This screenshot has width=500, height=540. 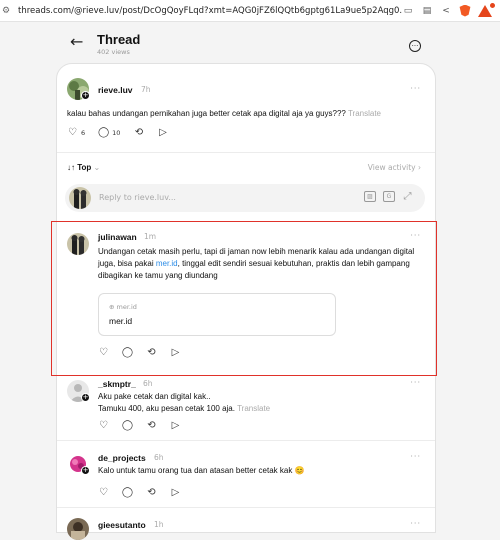 I want to click on post-actions: ♡ 6 ◯ 10 ⟲ ▷, so click(x=117, y=132).